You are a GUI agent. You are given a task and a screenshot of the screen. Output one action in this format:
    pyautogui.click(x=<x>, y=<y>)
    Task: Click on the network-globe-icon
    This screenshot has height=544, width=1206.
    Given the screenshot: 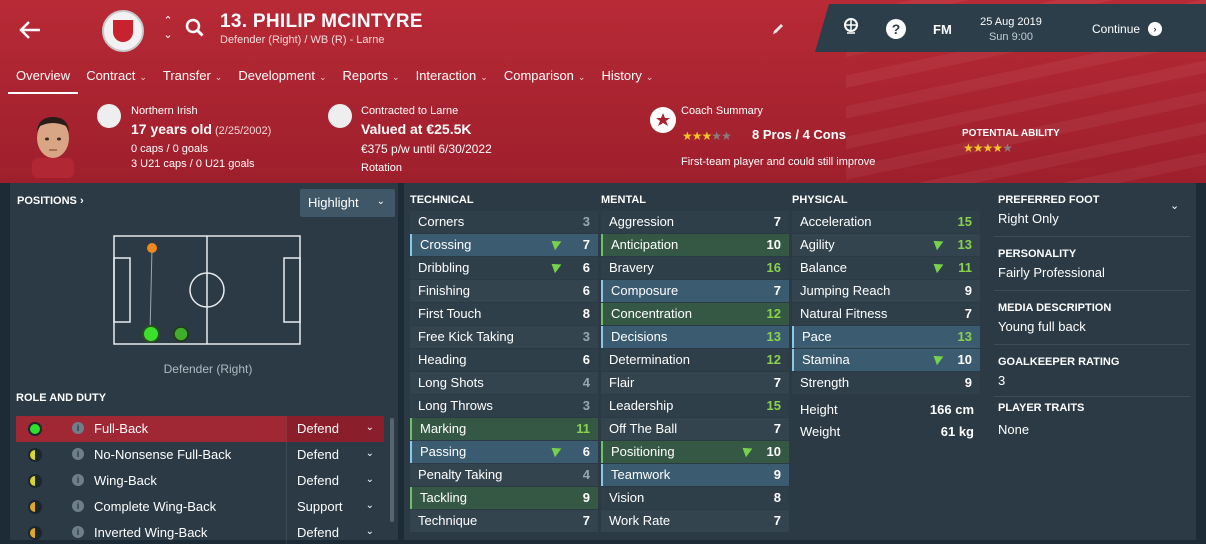 What is the action you would take?
    pyautogui.click(x=851, y=26)
    